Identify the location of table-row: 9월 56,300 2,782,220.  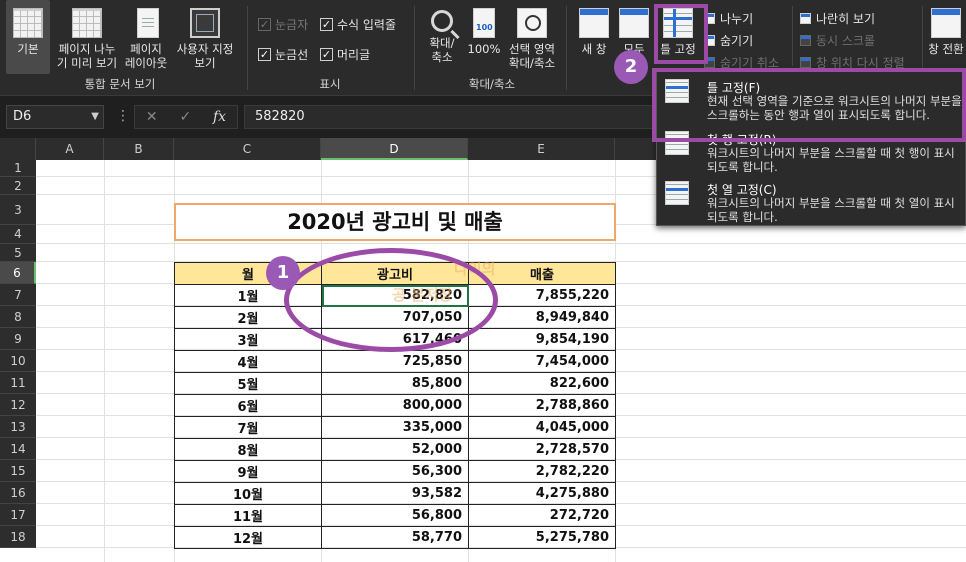
(395, 471).